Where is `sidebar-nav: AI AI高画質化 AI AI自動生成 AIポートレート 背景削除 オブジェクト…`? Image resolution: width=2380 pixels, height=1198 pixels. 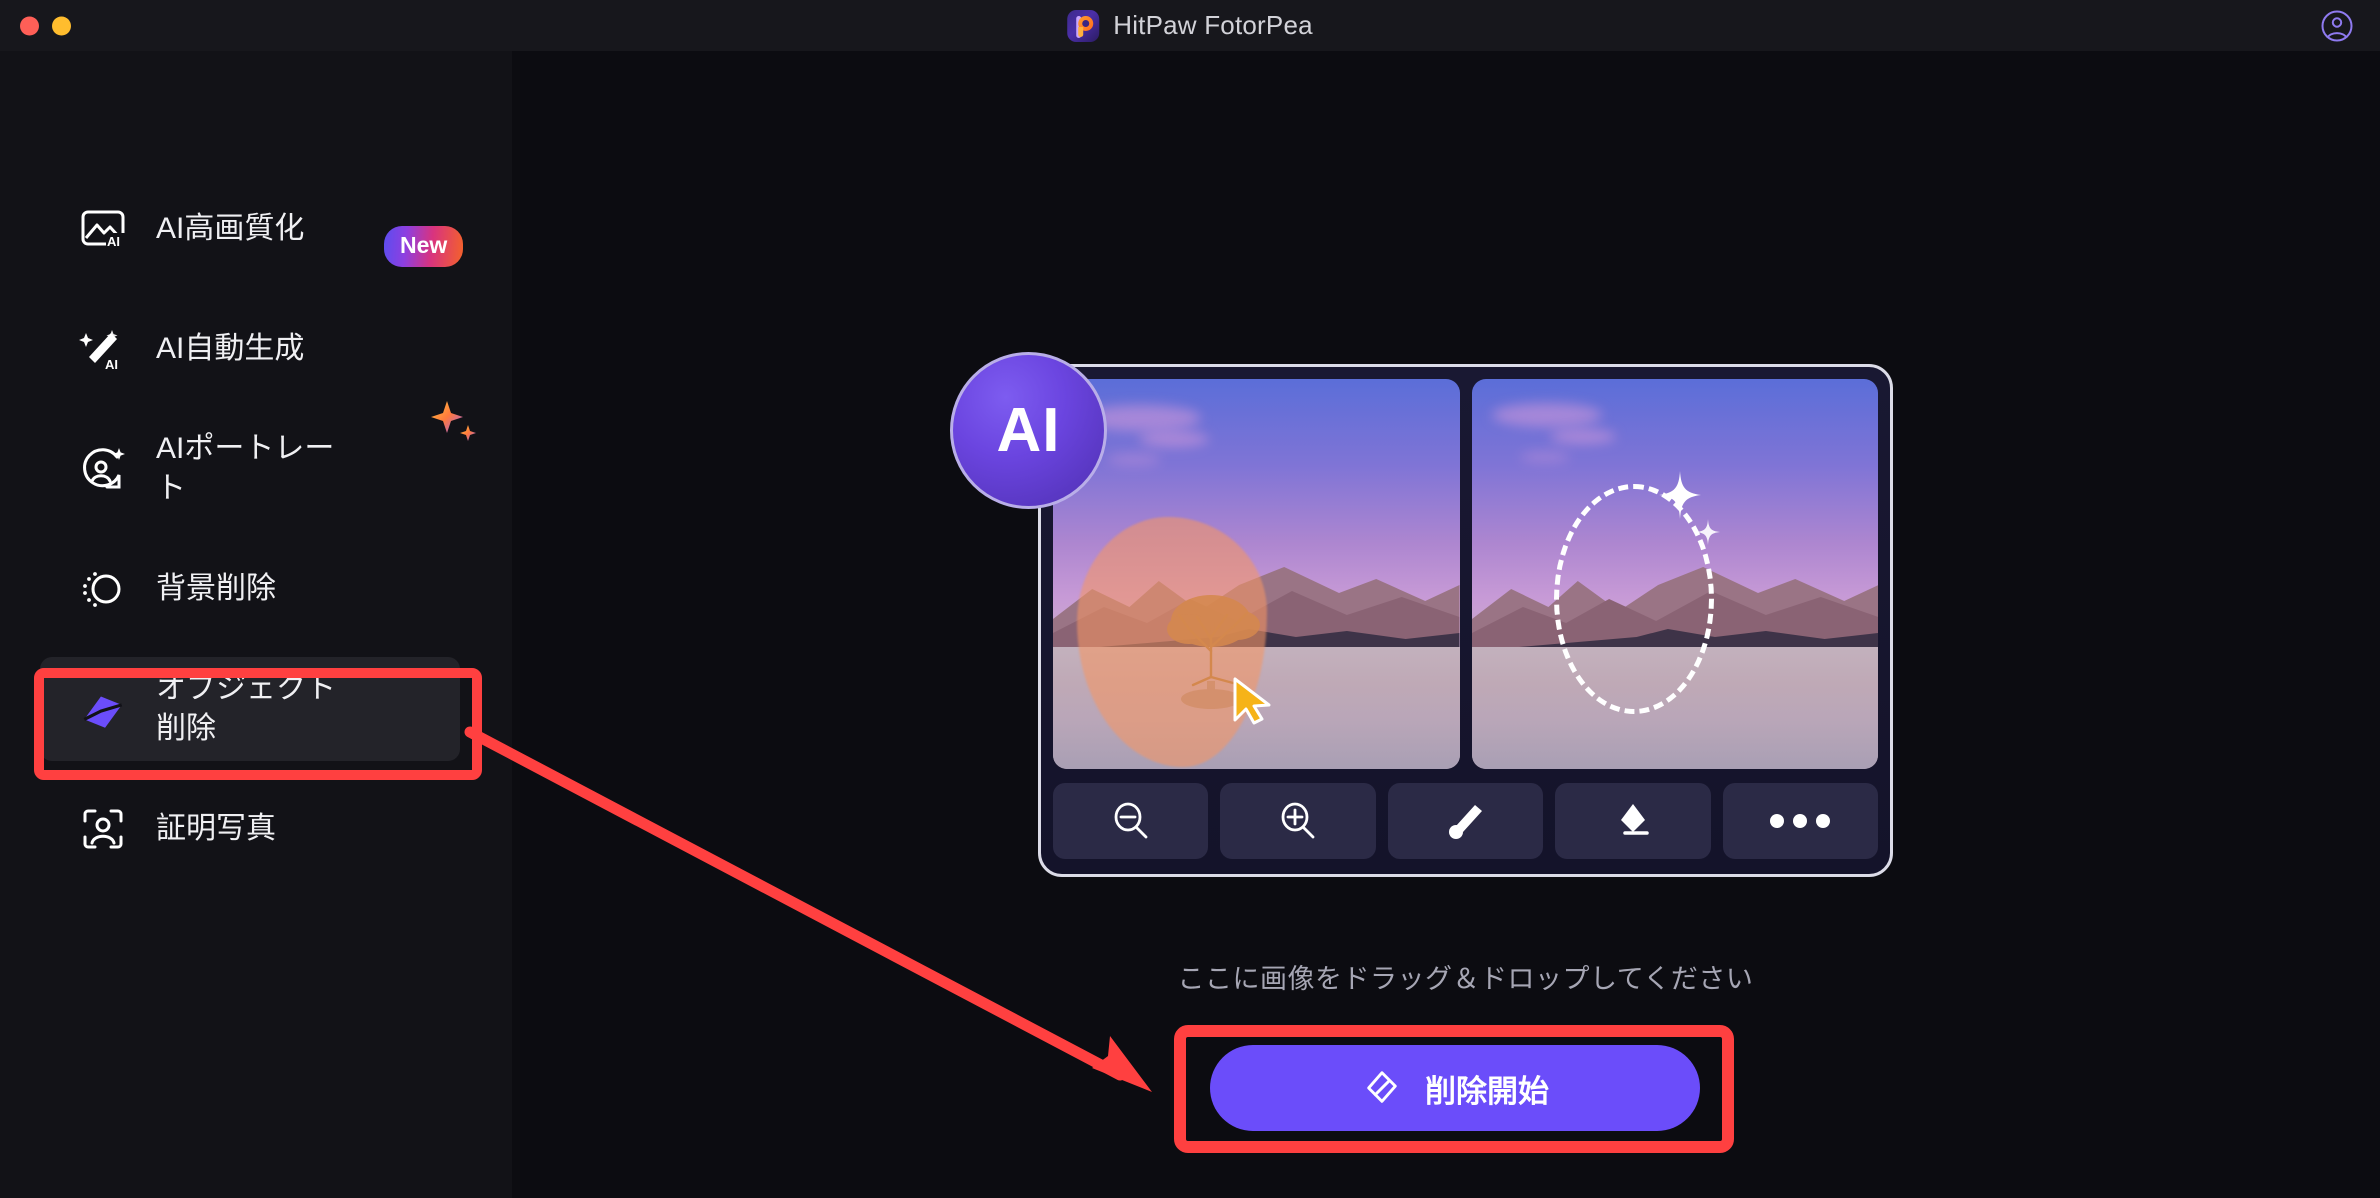 sidebar-nav: AI AI高画質化 AI AI自動生成 AIポートレート 背景削除 オブジェクト… is located at coordinates (256, 529).